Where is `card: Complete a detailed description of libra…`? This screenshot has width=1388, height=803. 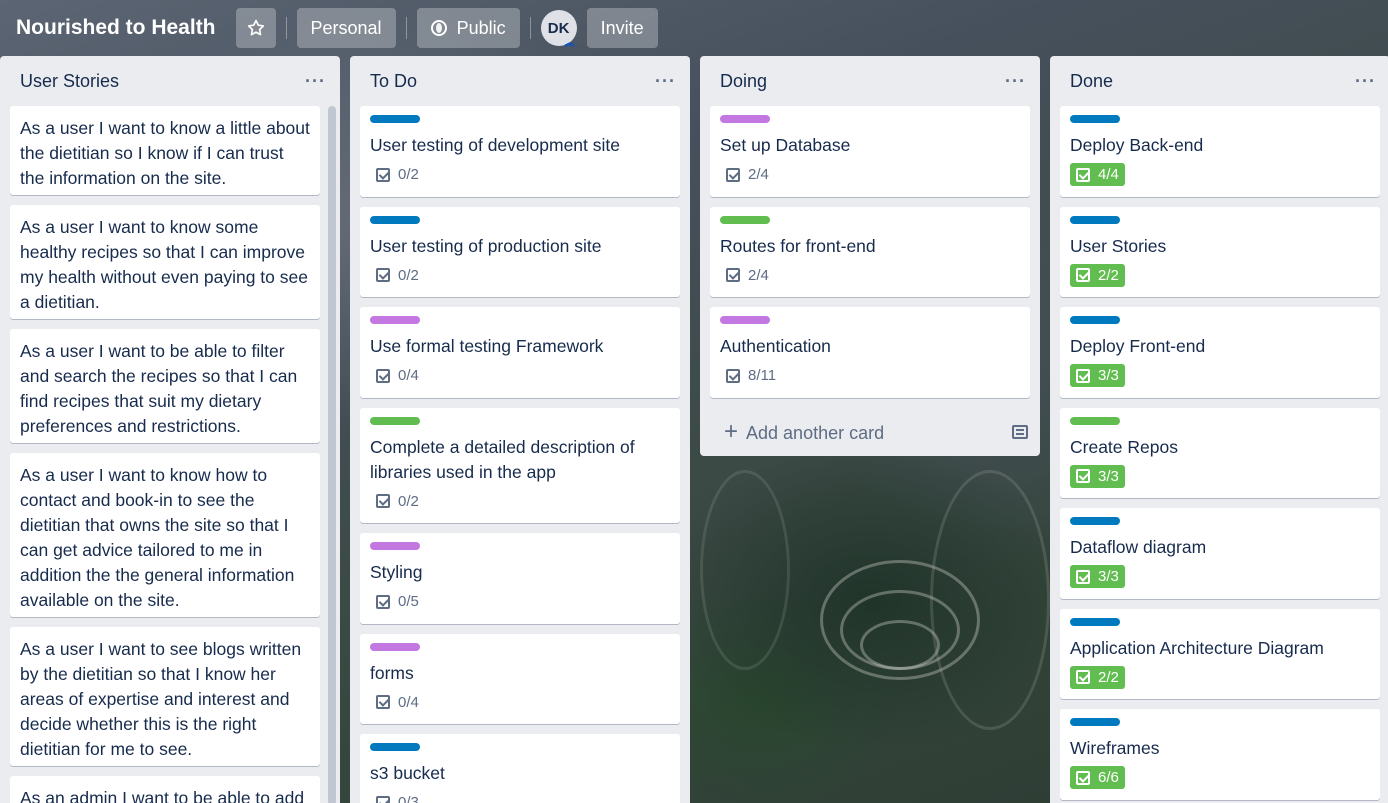 card: Complete a detailed description of libra… is located at coordinates (520, 465).